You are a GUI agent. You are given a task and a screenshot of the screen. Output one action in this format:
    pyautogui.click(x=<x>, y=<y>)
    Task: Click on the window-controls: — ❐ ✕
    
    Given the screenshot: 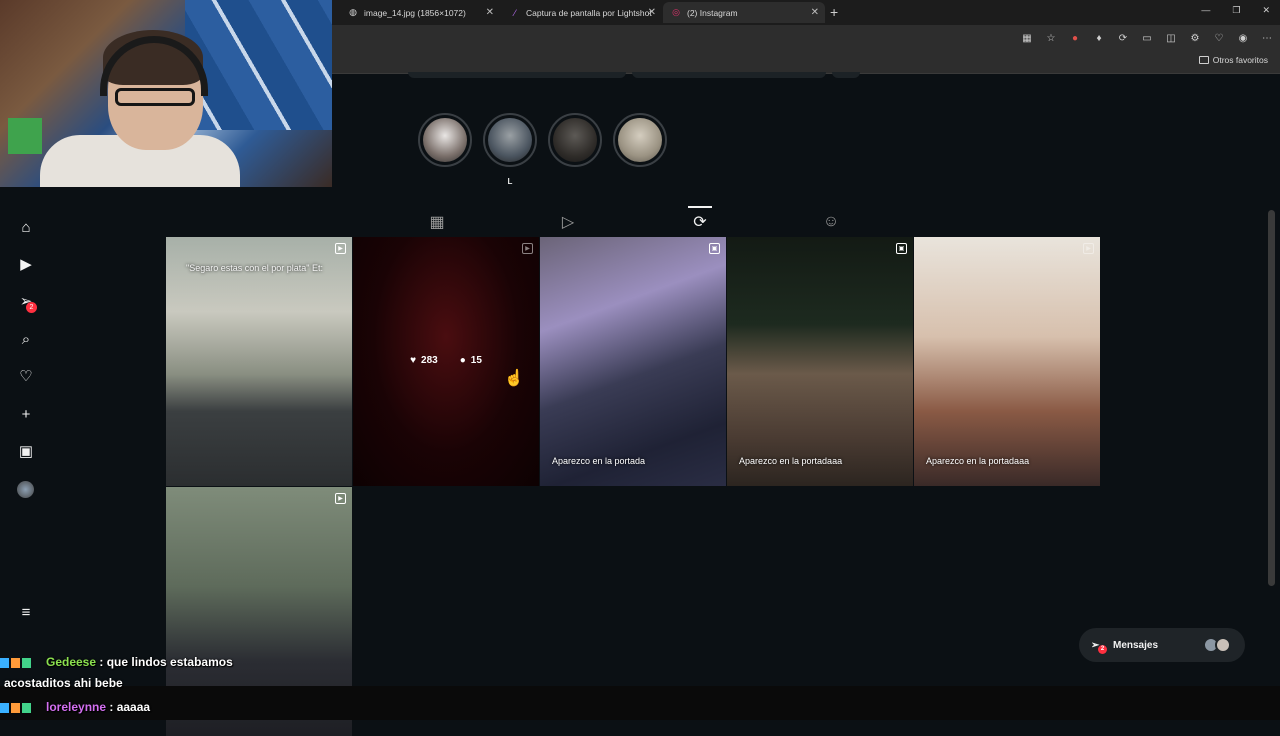 What is the action you would take?
    pyautogui.click(x=1235, y=10)
    